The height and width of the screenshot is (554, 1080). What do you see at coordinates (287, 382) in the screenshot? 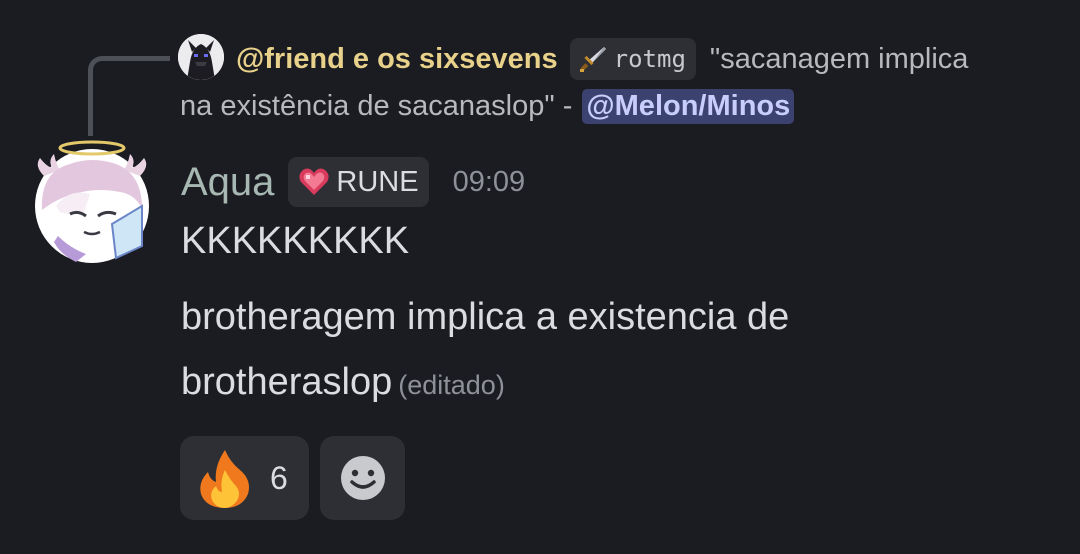
I see `message-text: brotheraslop` at bounding box center [287, 382].